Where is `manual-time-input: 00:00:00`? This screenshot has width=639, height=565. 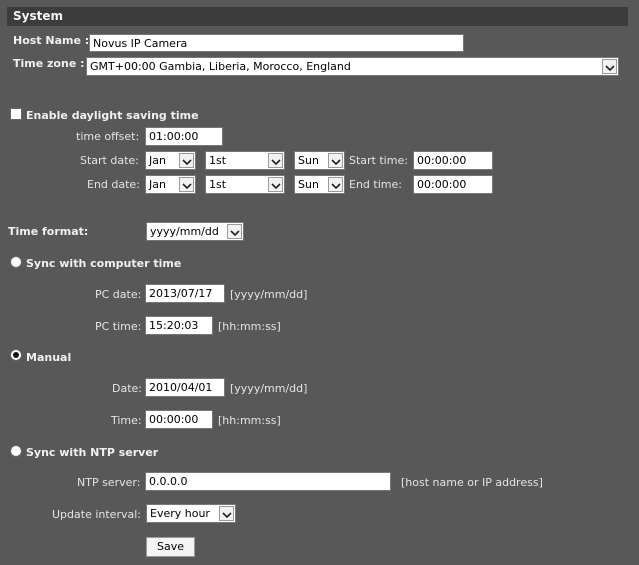 manual-time-input: 00:00:00 is located at coordinates (179, 419).